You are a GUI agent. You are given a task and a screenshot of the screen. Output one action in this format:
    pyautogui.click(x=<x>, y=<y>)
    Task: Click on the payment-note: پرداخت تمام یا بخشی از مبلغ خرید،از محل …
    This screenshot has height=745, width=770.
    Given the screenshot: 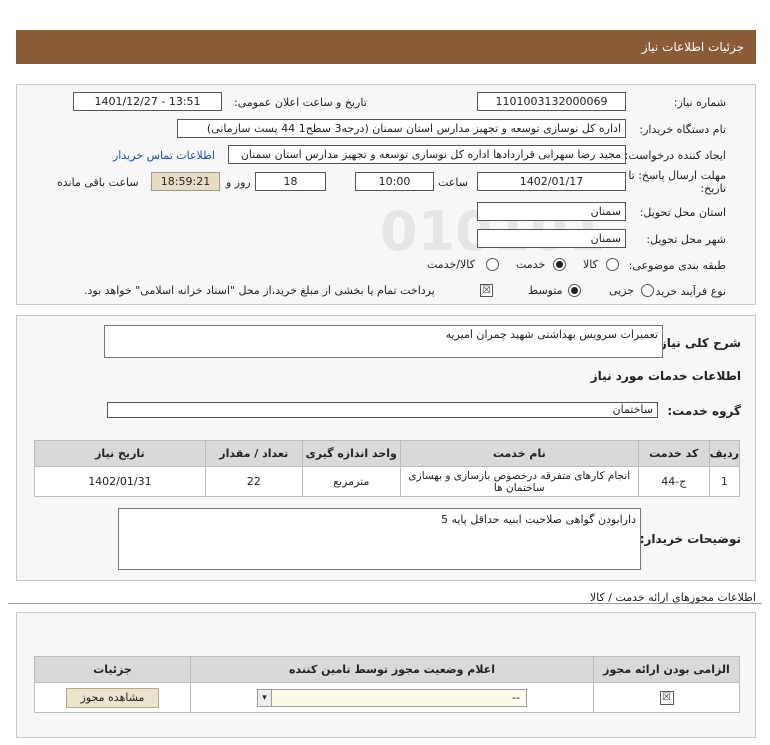 What is the action you would take?
    pyautogui.click(x=259, y=290)
    